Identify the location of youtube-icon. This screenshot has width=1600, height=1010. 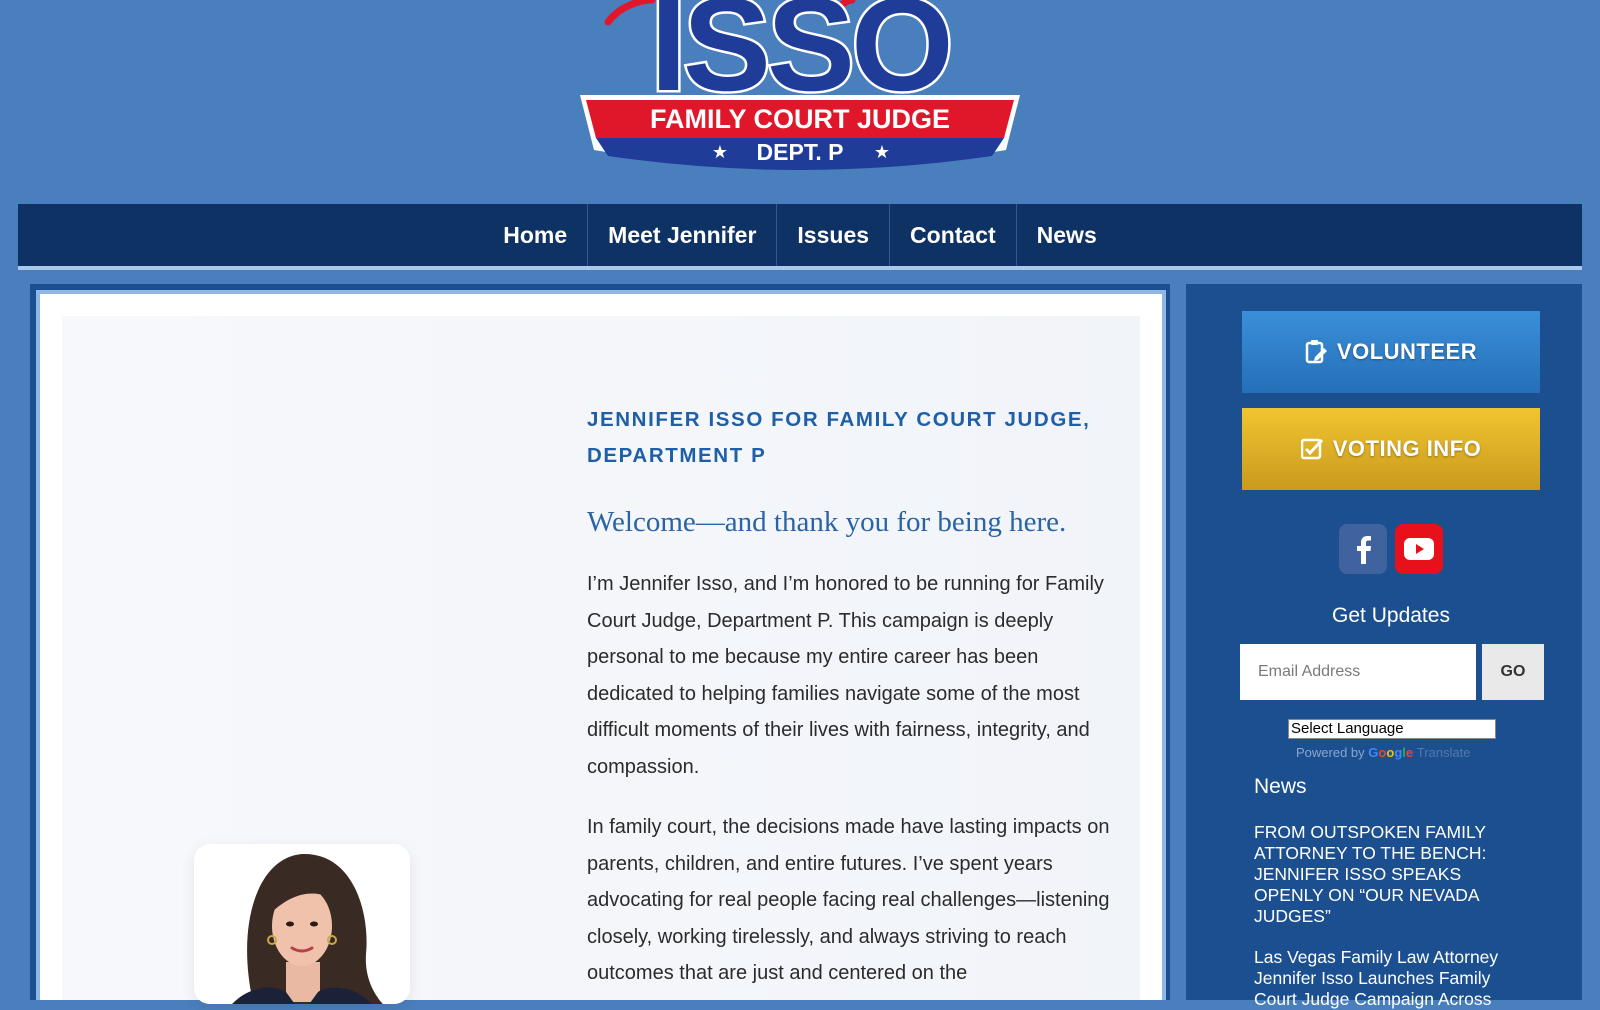
(1419, 549).